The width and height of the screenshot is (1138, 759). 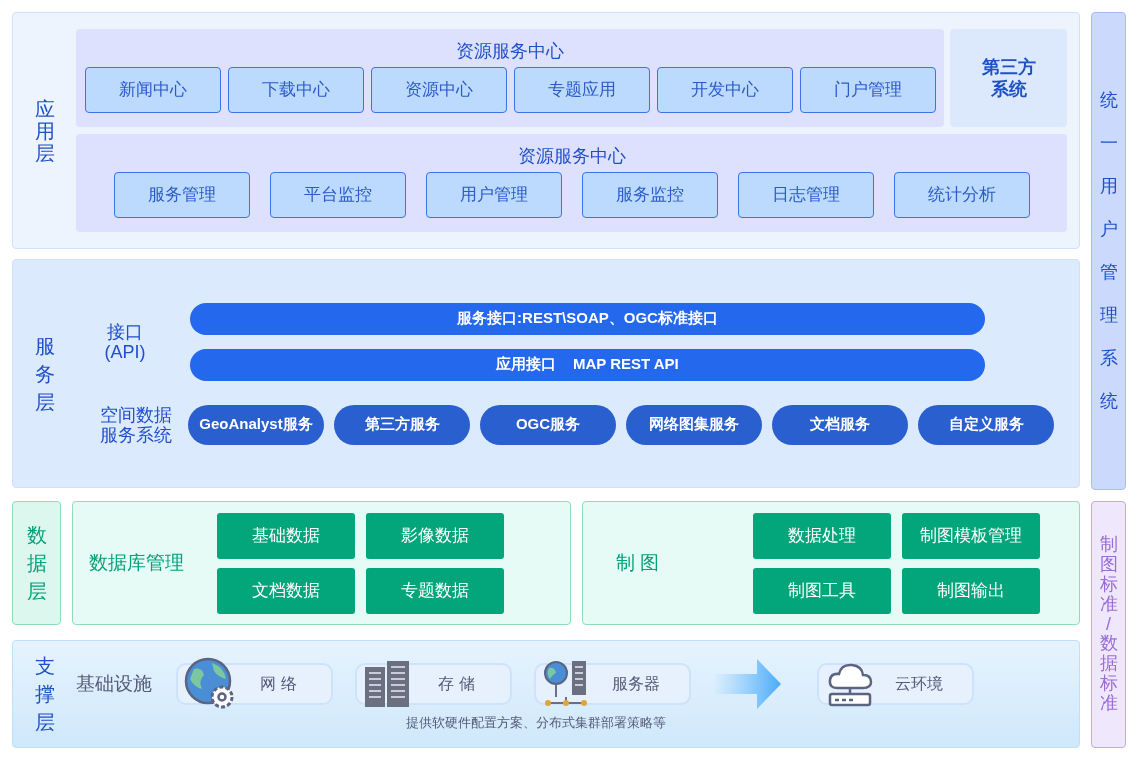 What do you see at coordinates (337, 195) in the screenshot?
I see `module-box: 平台监控` at bounding box center [337, 195].